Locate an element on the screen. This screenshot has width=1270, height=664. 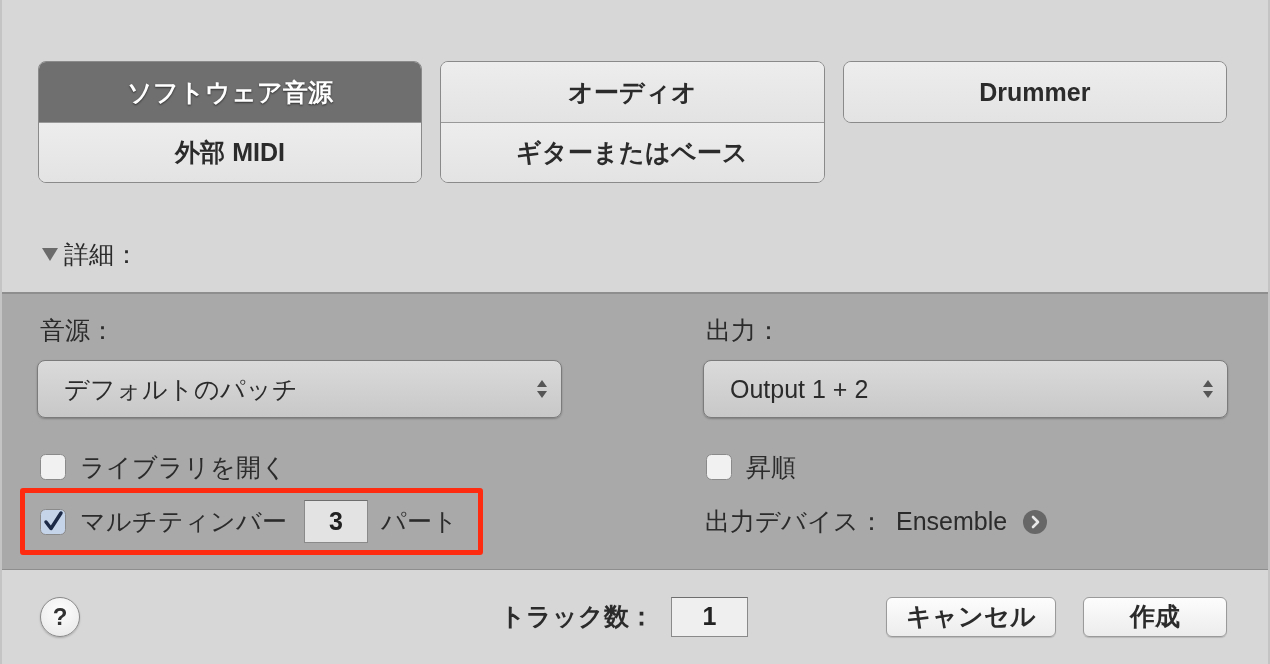
device-label: 出力デバイス： is located at coordinates (794, 521).